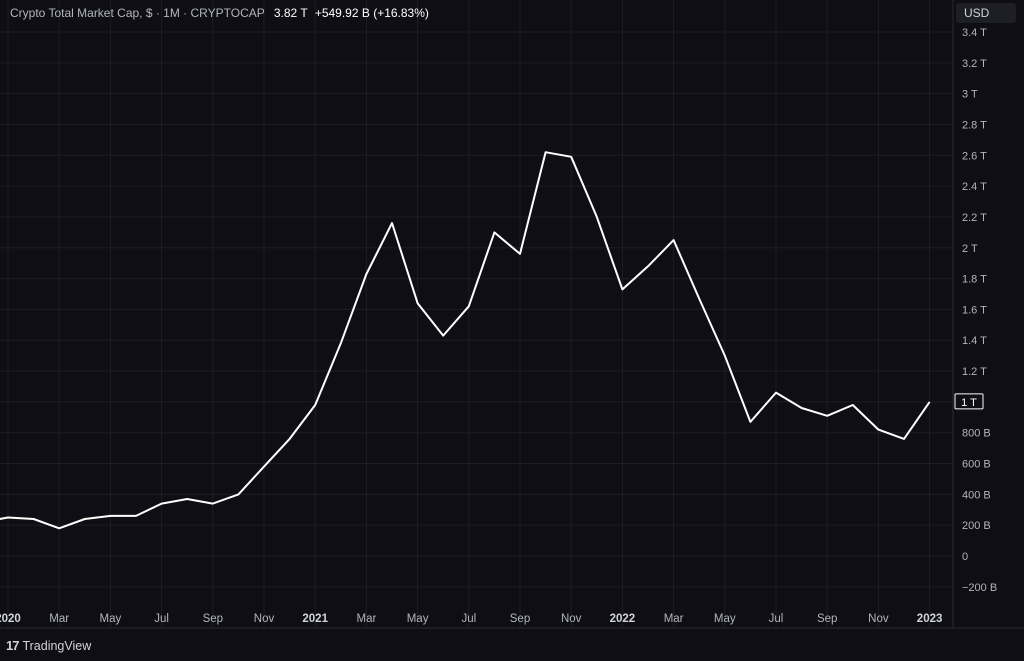  Describe the element at coordinates (974, 372) in the screenshot. I see `y-tick-label: 1.2 T` at that location.